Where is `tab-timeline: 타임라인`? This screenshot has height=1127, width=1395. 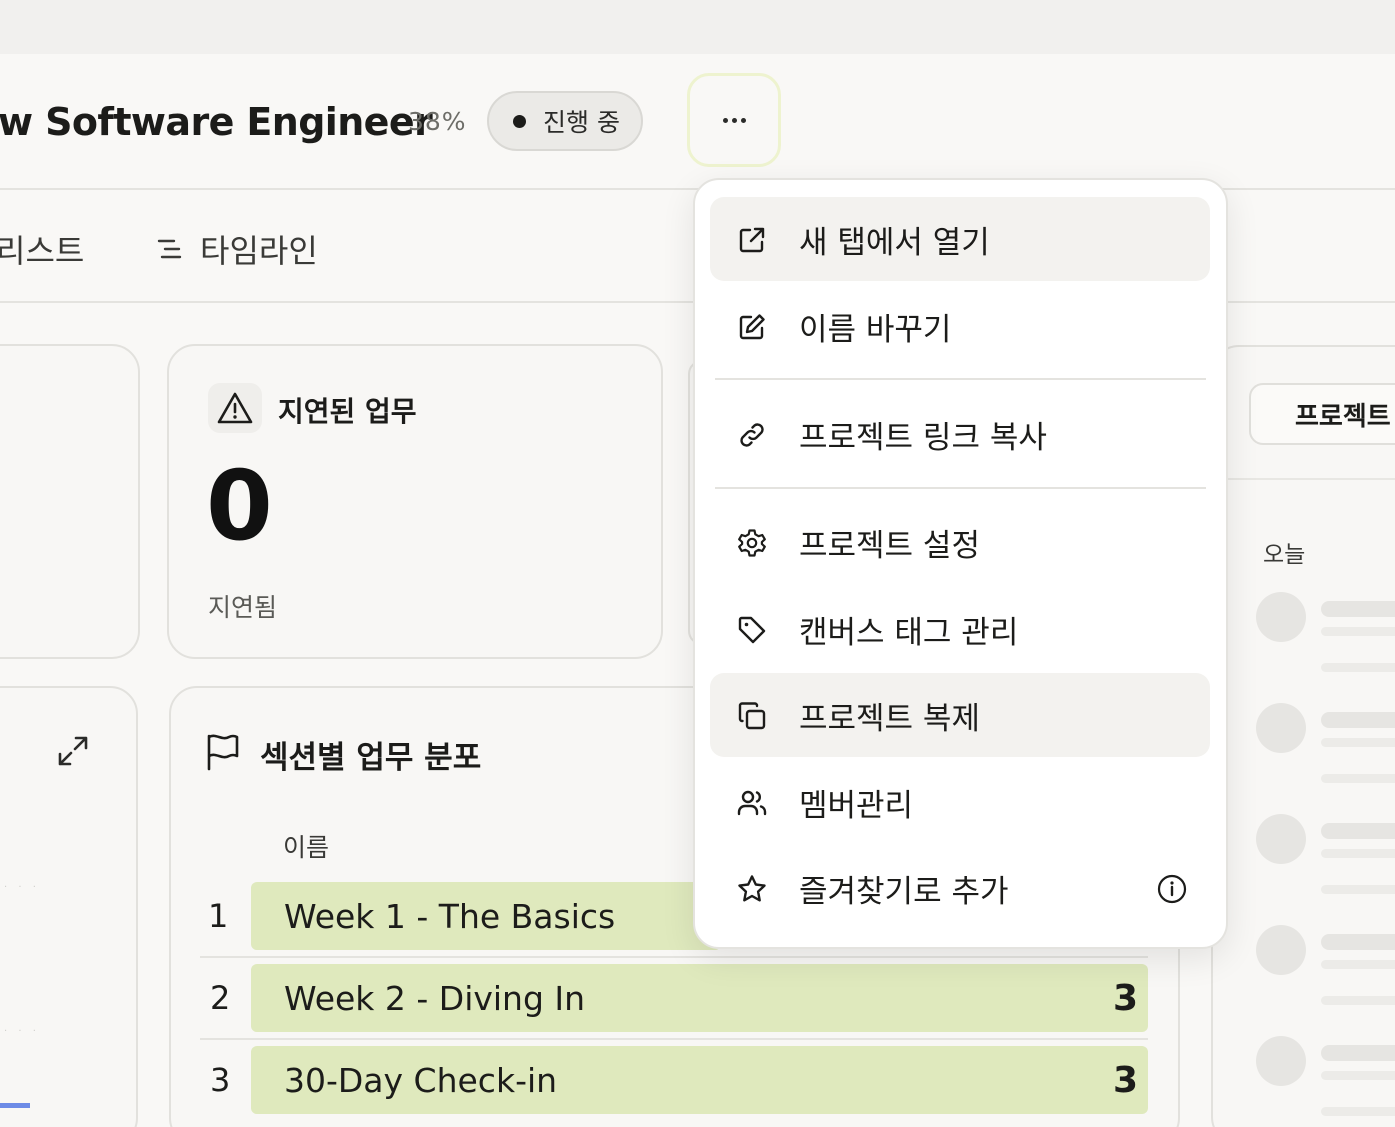 tab-timeline: 타임라인 is located at coordinates (237, 249).